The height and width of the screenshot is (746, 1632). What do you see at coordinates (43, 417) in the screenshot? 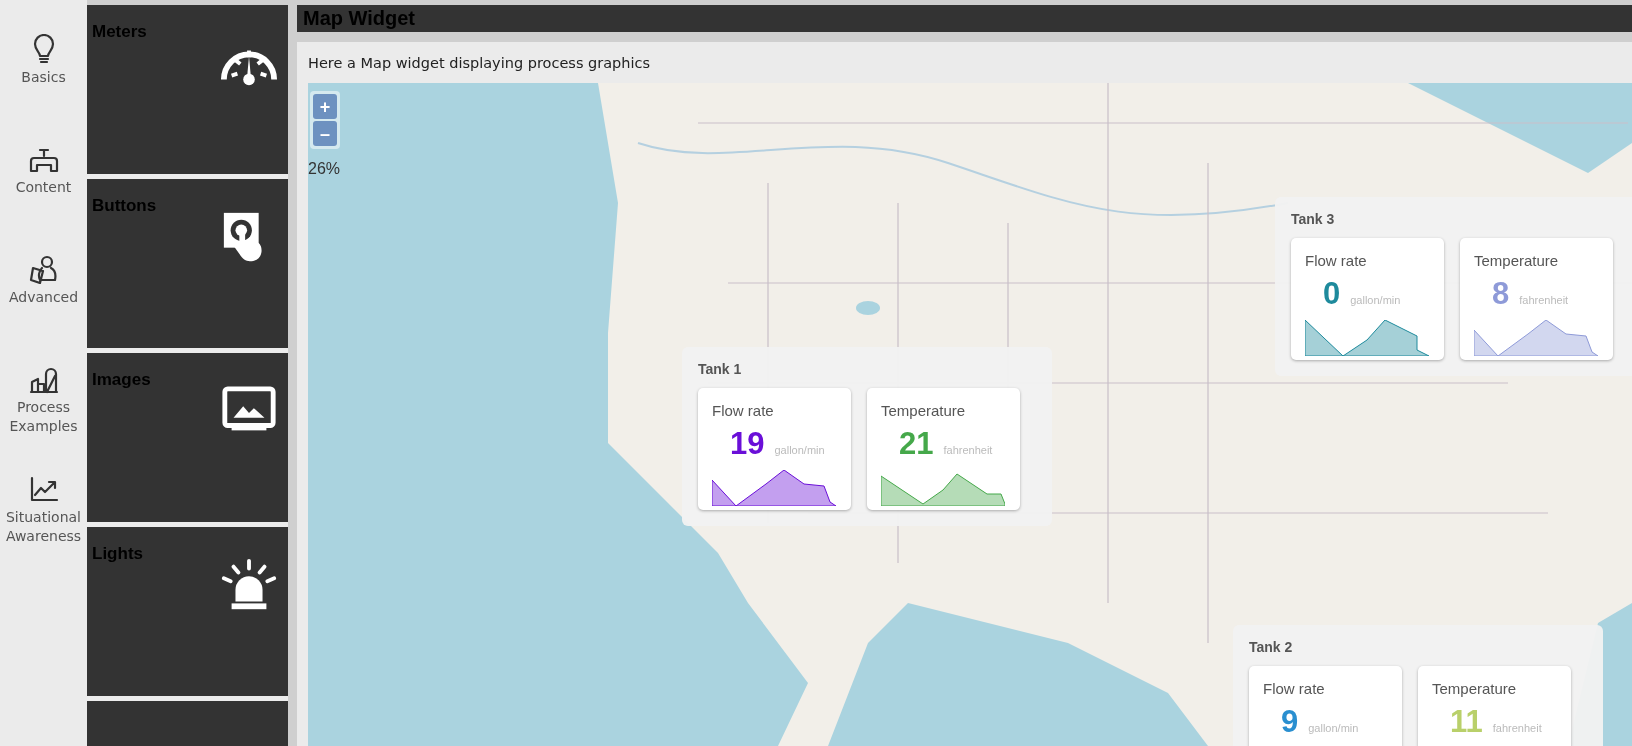
I see `nav-item: Process Examples` at bounding box center [43, 417].